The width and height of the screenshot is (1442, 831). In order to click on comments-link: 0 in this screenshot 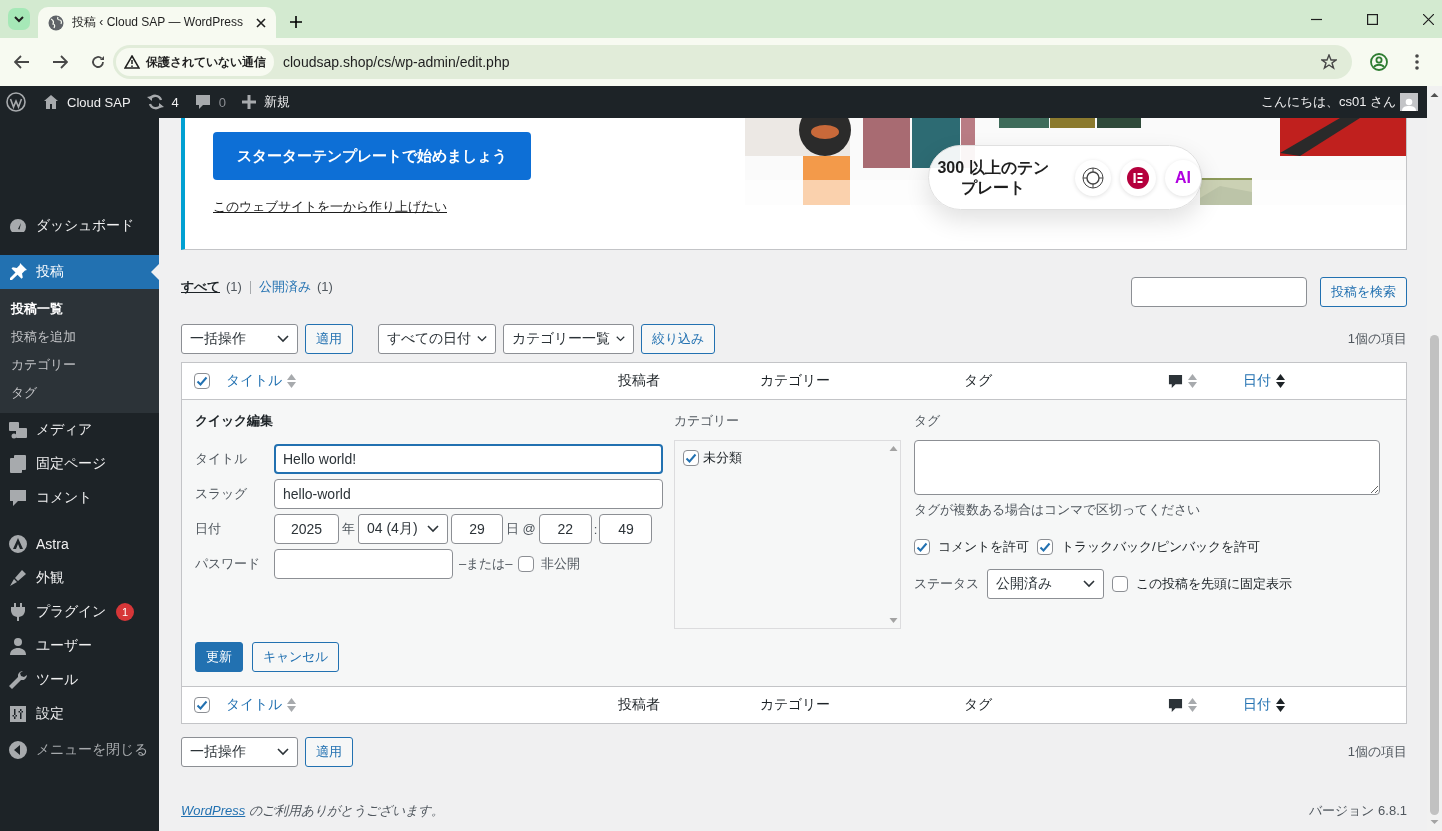, I will do `click(210, 102)`.